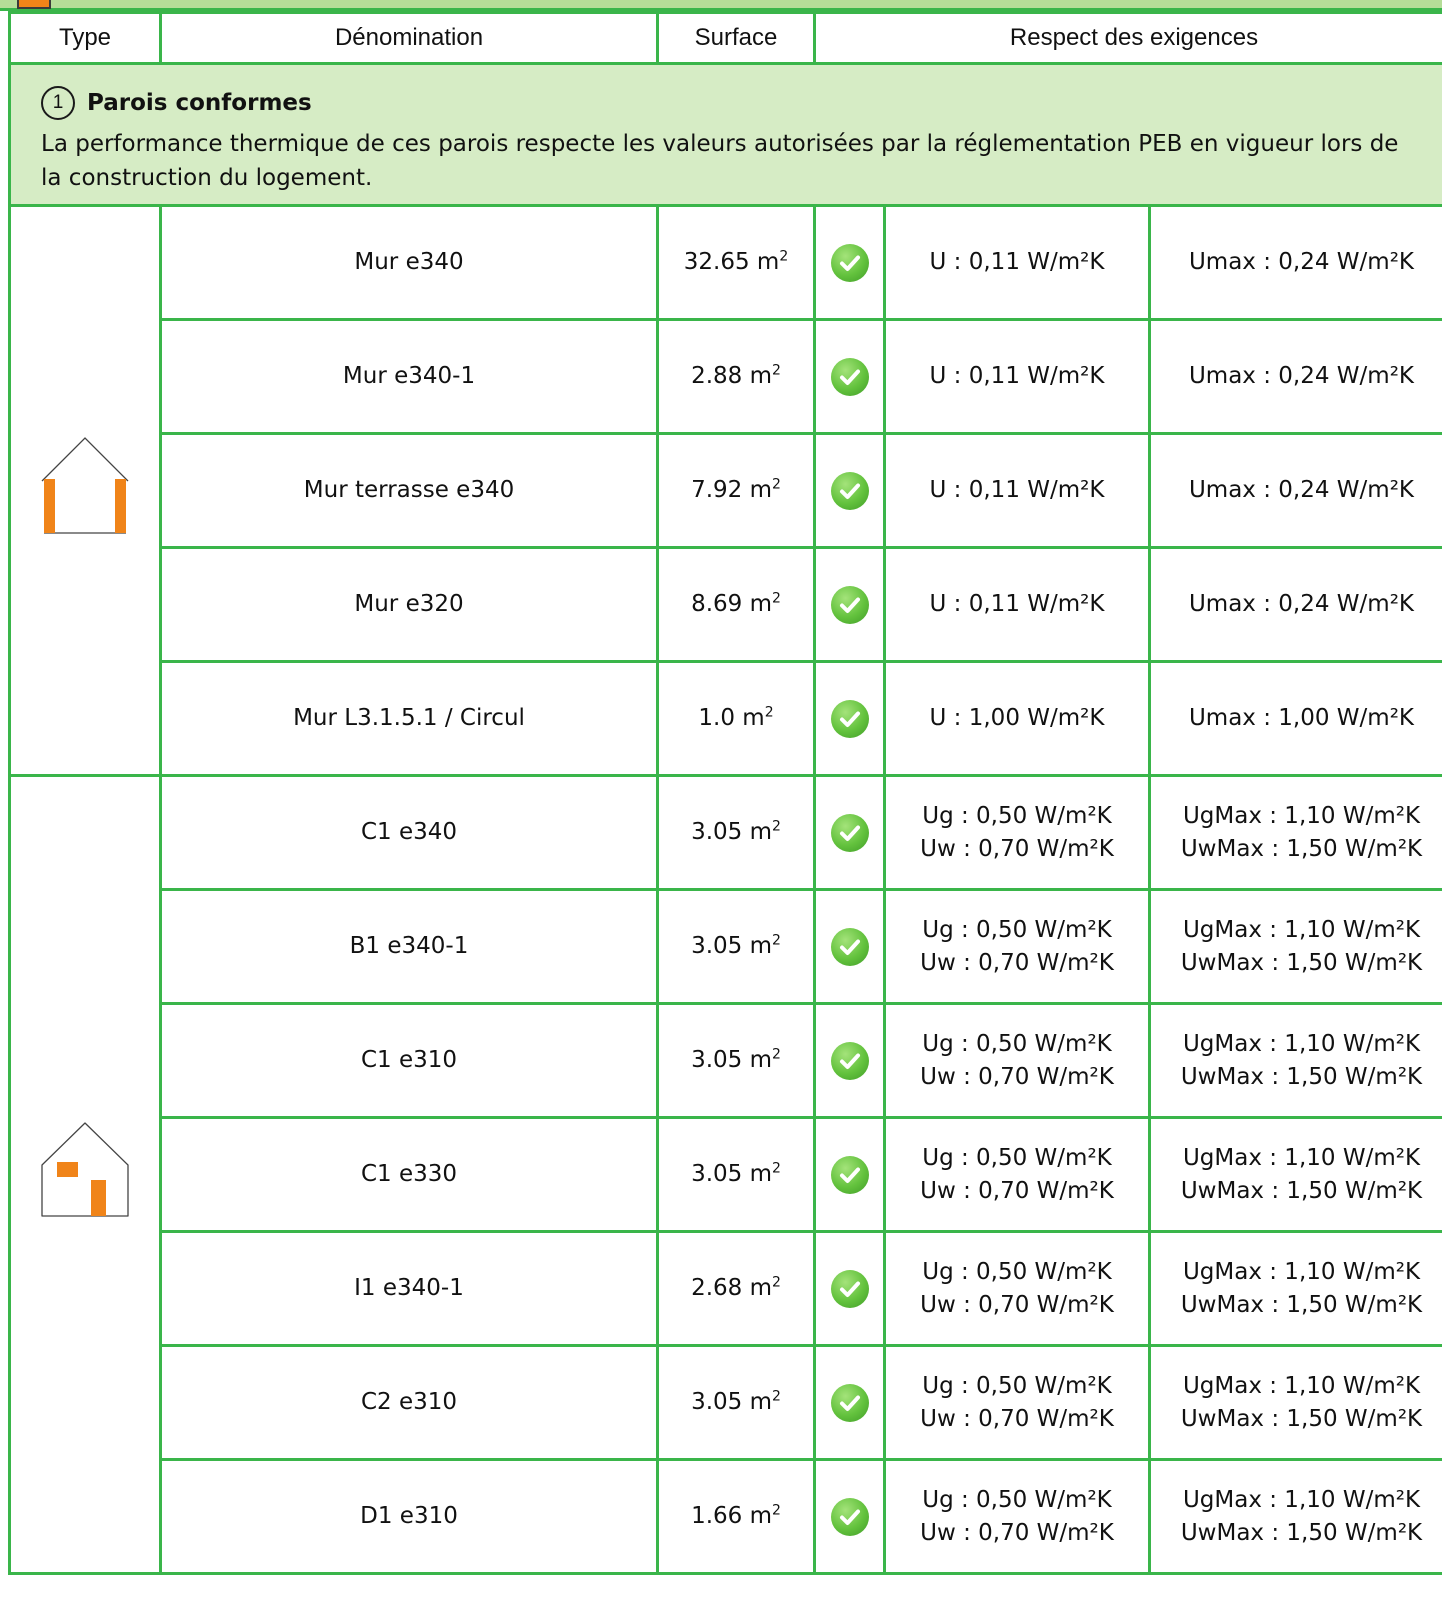 This screenshot has height=1607, width=1442. What do you see at coordinates (409, 946) in the screenshot?
I see `window-name: B1 e340-1` at bounding box center [409, 946].